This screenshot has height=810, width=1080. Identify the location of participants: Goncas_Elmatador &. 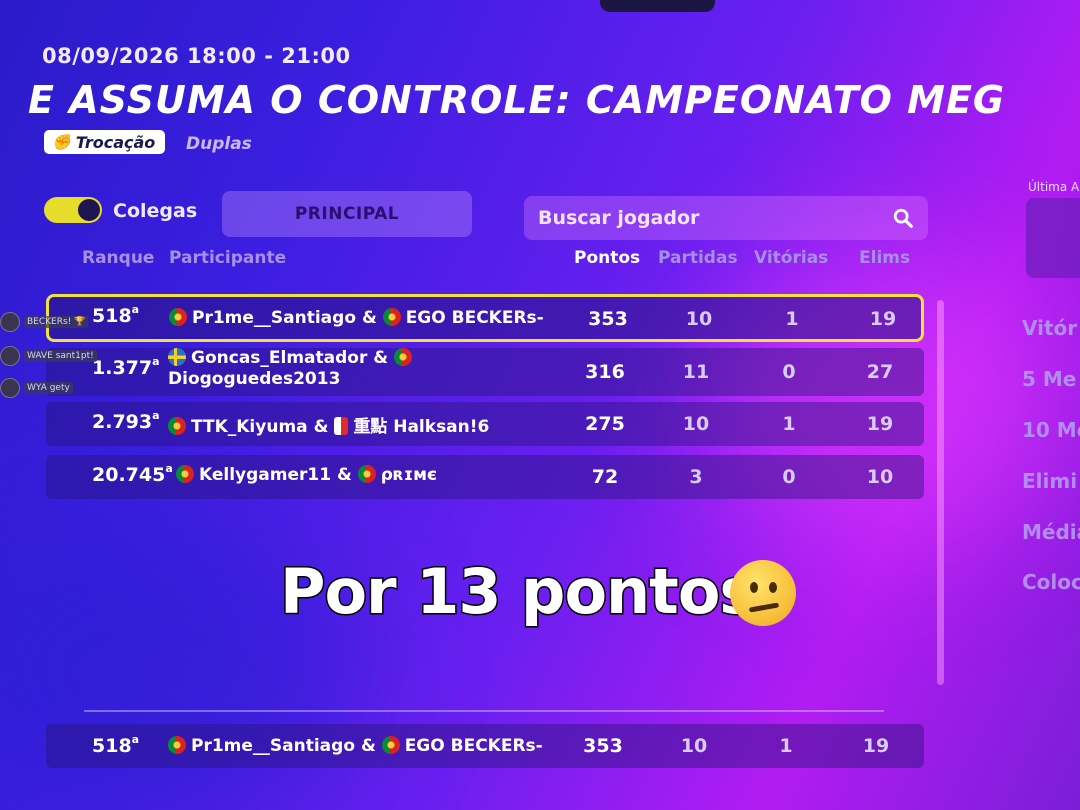
(292, 358).